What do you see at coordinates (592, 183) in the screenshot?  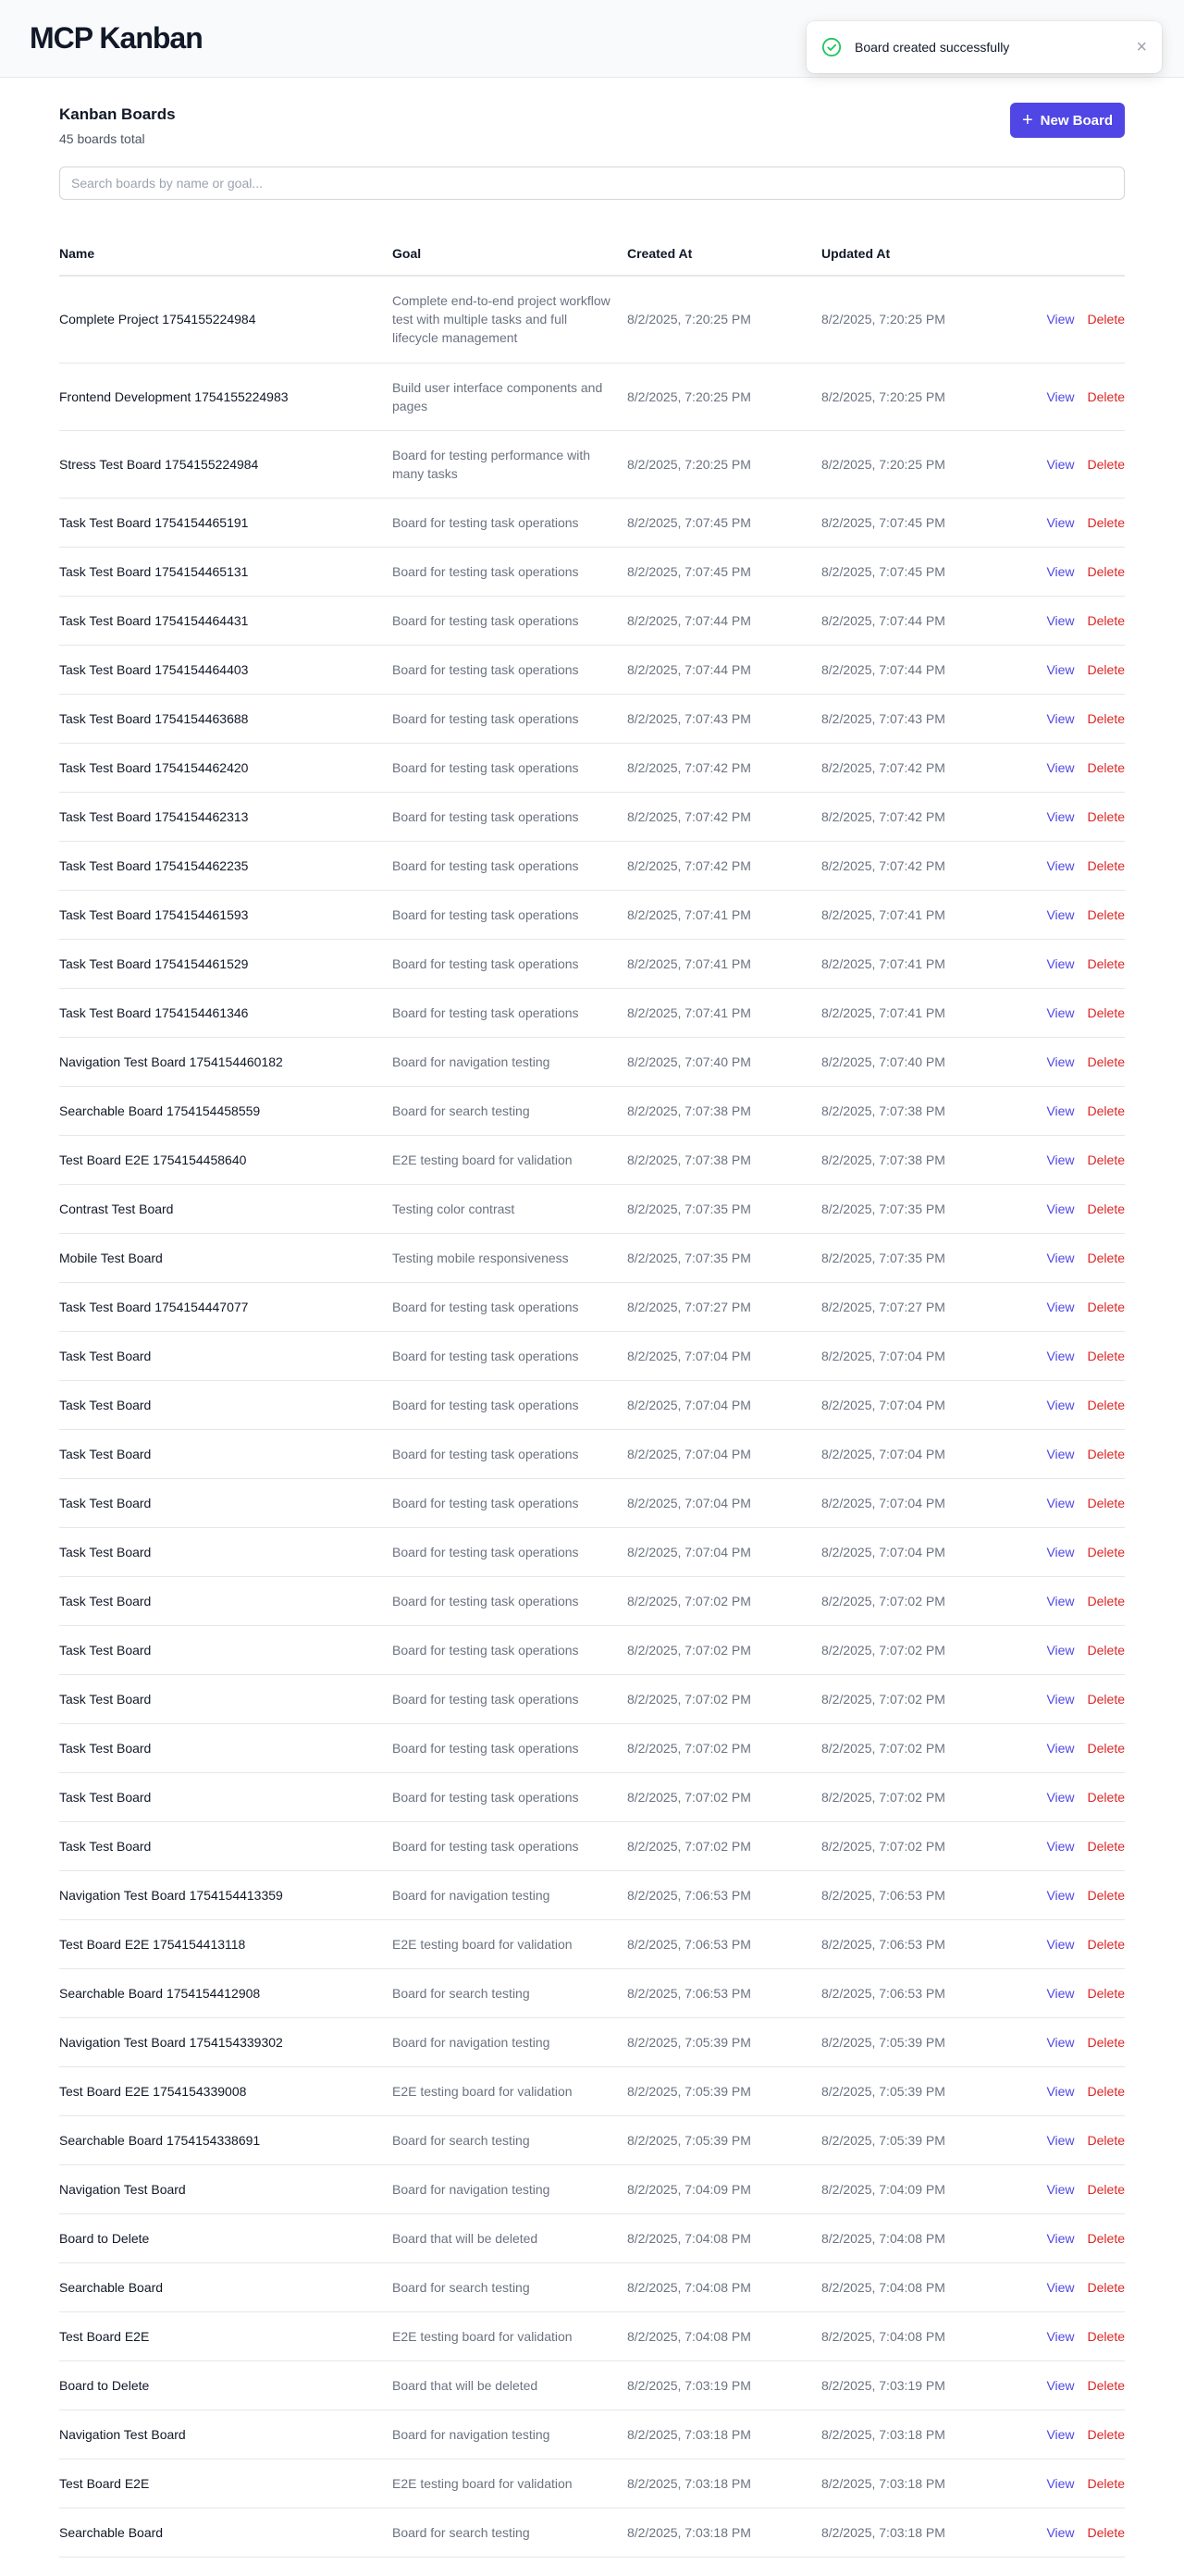 I see `search-input` at bounding box center [592, 183].